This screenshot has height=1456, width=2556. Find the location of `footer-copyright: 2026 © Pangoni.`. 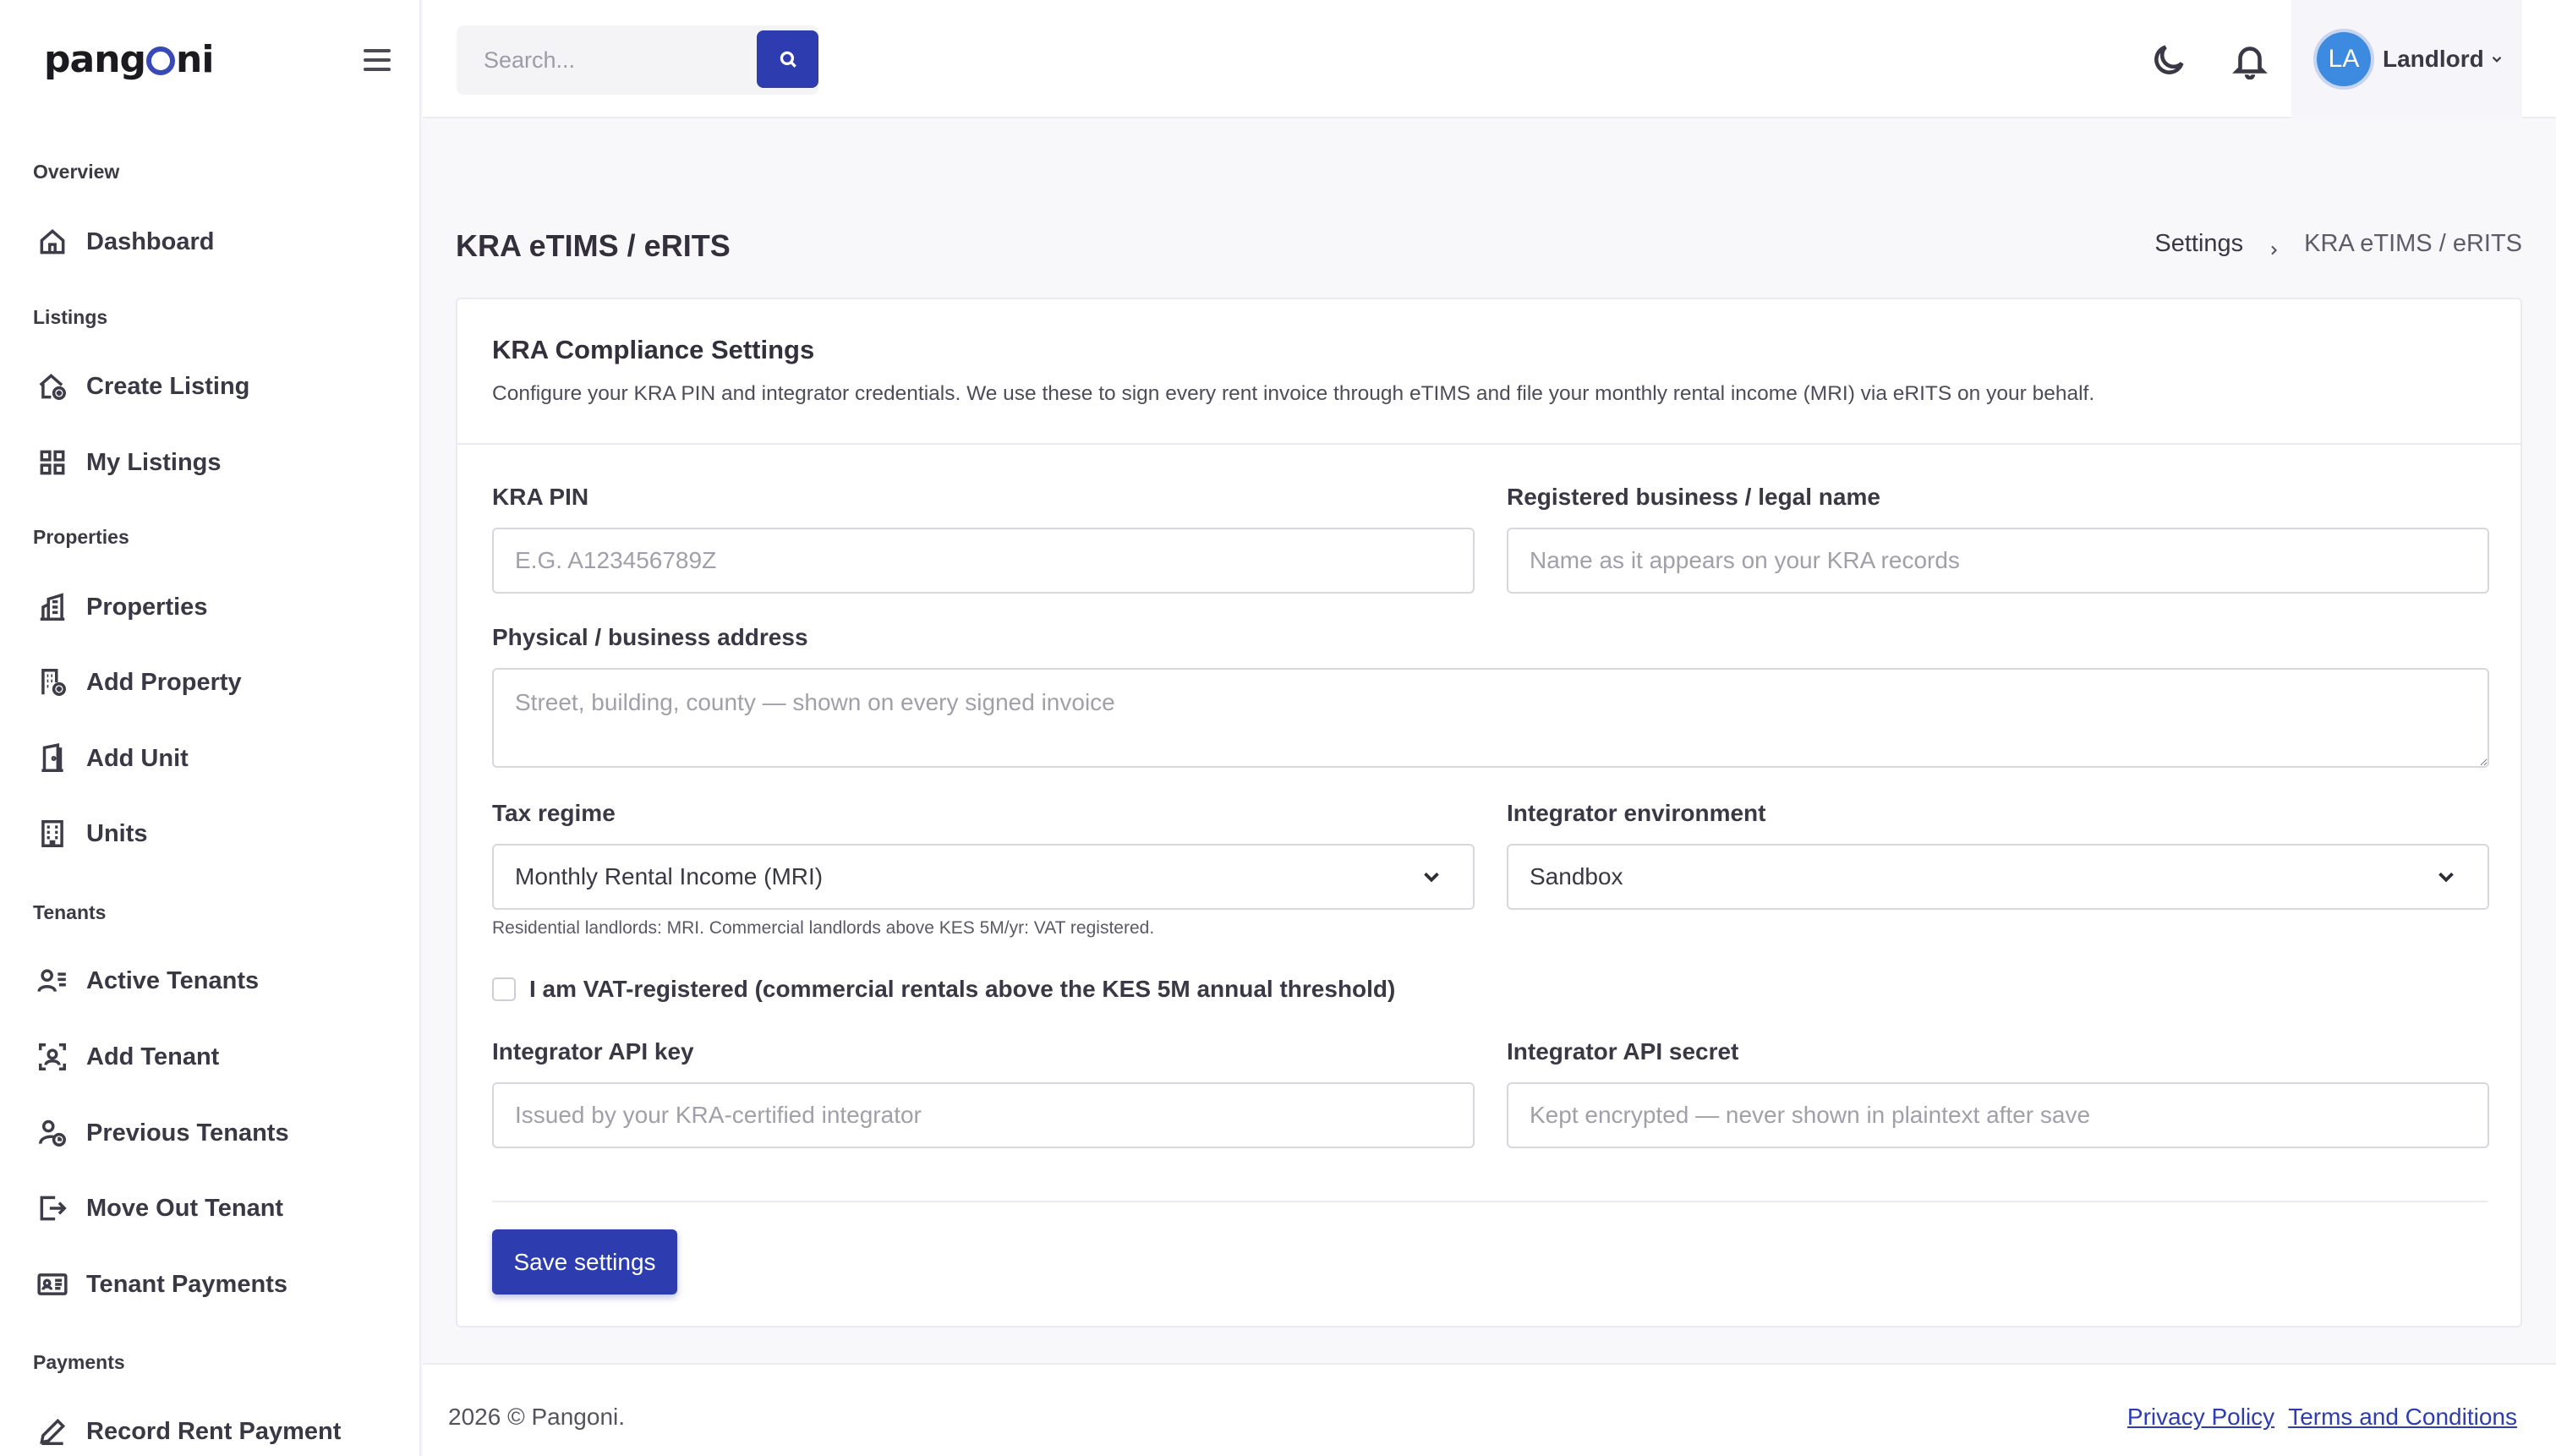

footer-copyright: 2026 © Pangoni. is located at coordinates (537, 1417).